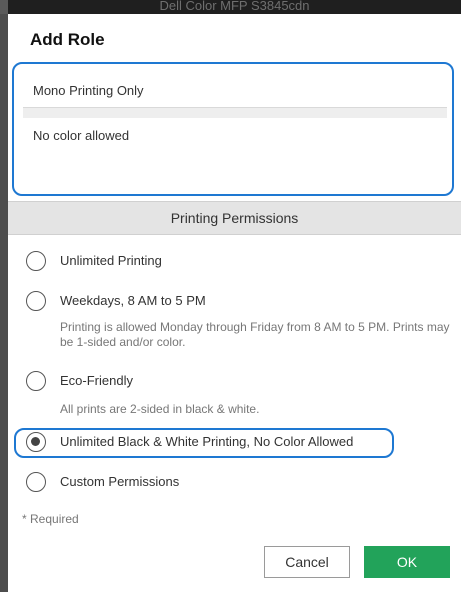  What do you see at coordinates (235, 113) in the screenshot?
I see `field-separator` at bounding box center [235, 113].